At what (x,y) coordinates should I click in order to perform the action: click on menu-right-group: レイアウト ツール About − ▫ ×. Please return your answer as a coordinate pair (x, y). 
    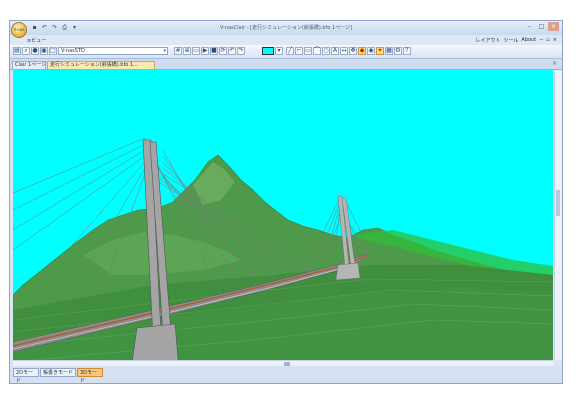
    Looking at the image, I should click on (516, 40).